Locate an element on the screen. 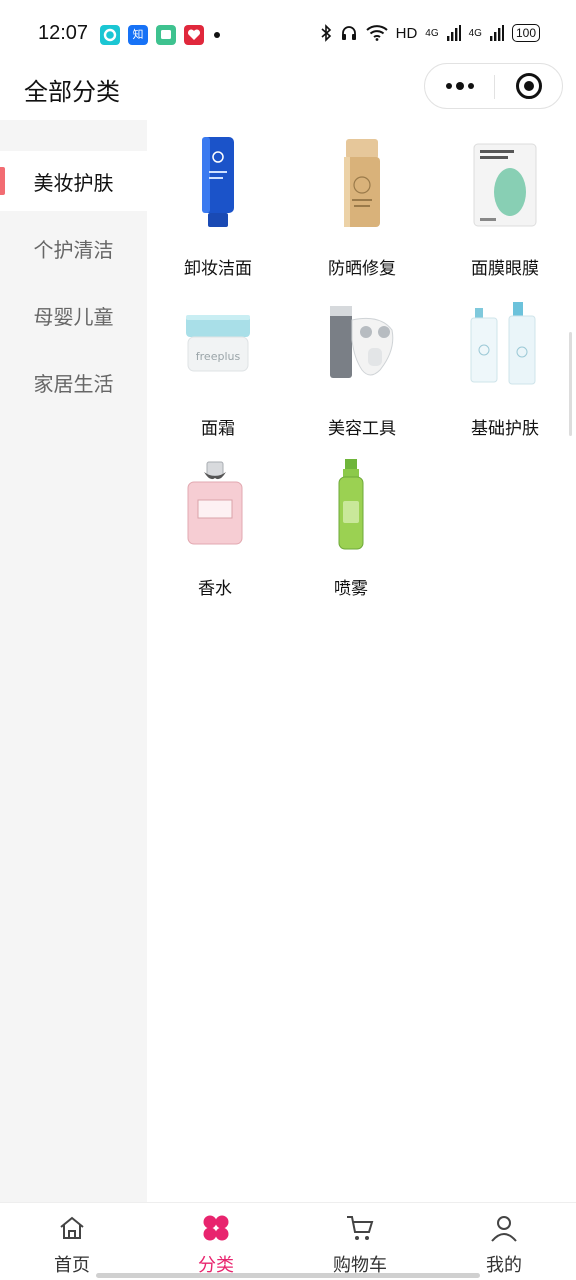 The width and height of the screenshot is (576, 1280). category-item-beauty-tools: 美容工具 is located at coordinates (362, 365).